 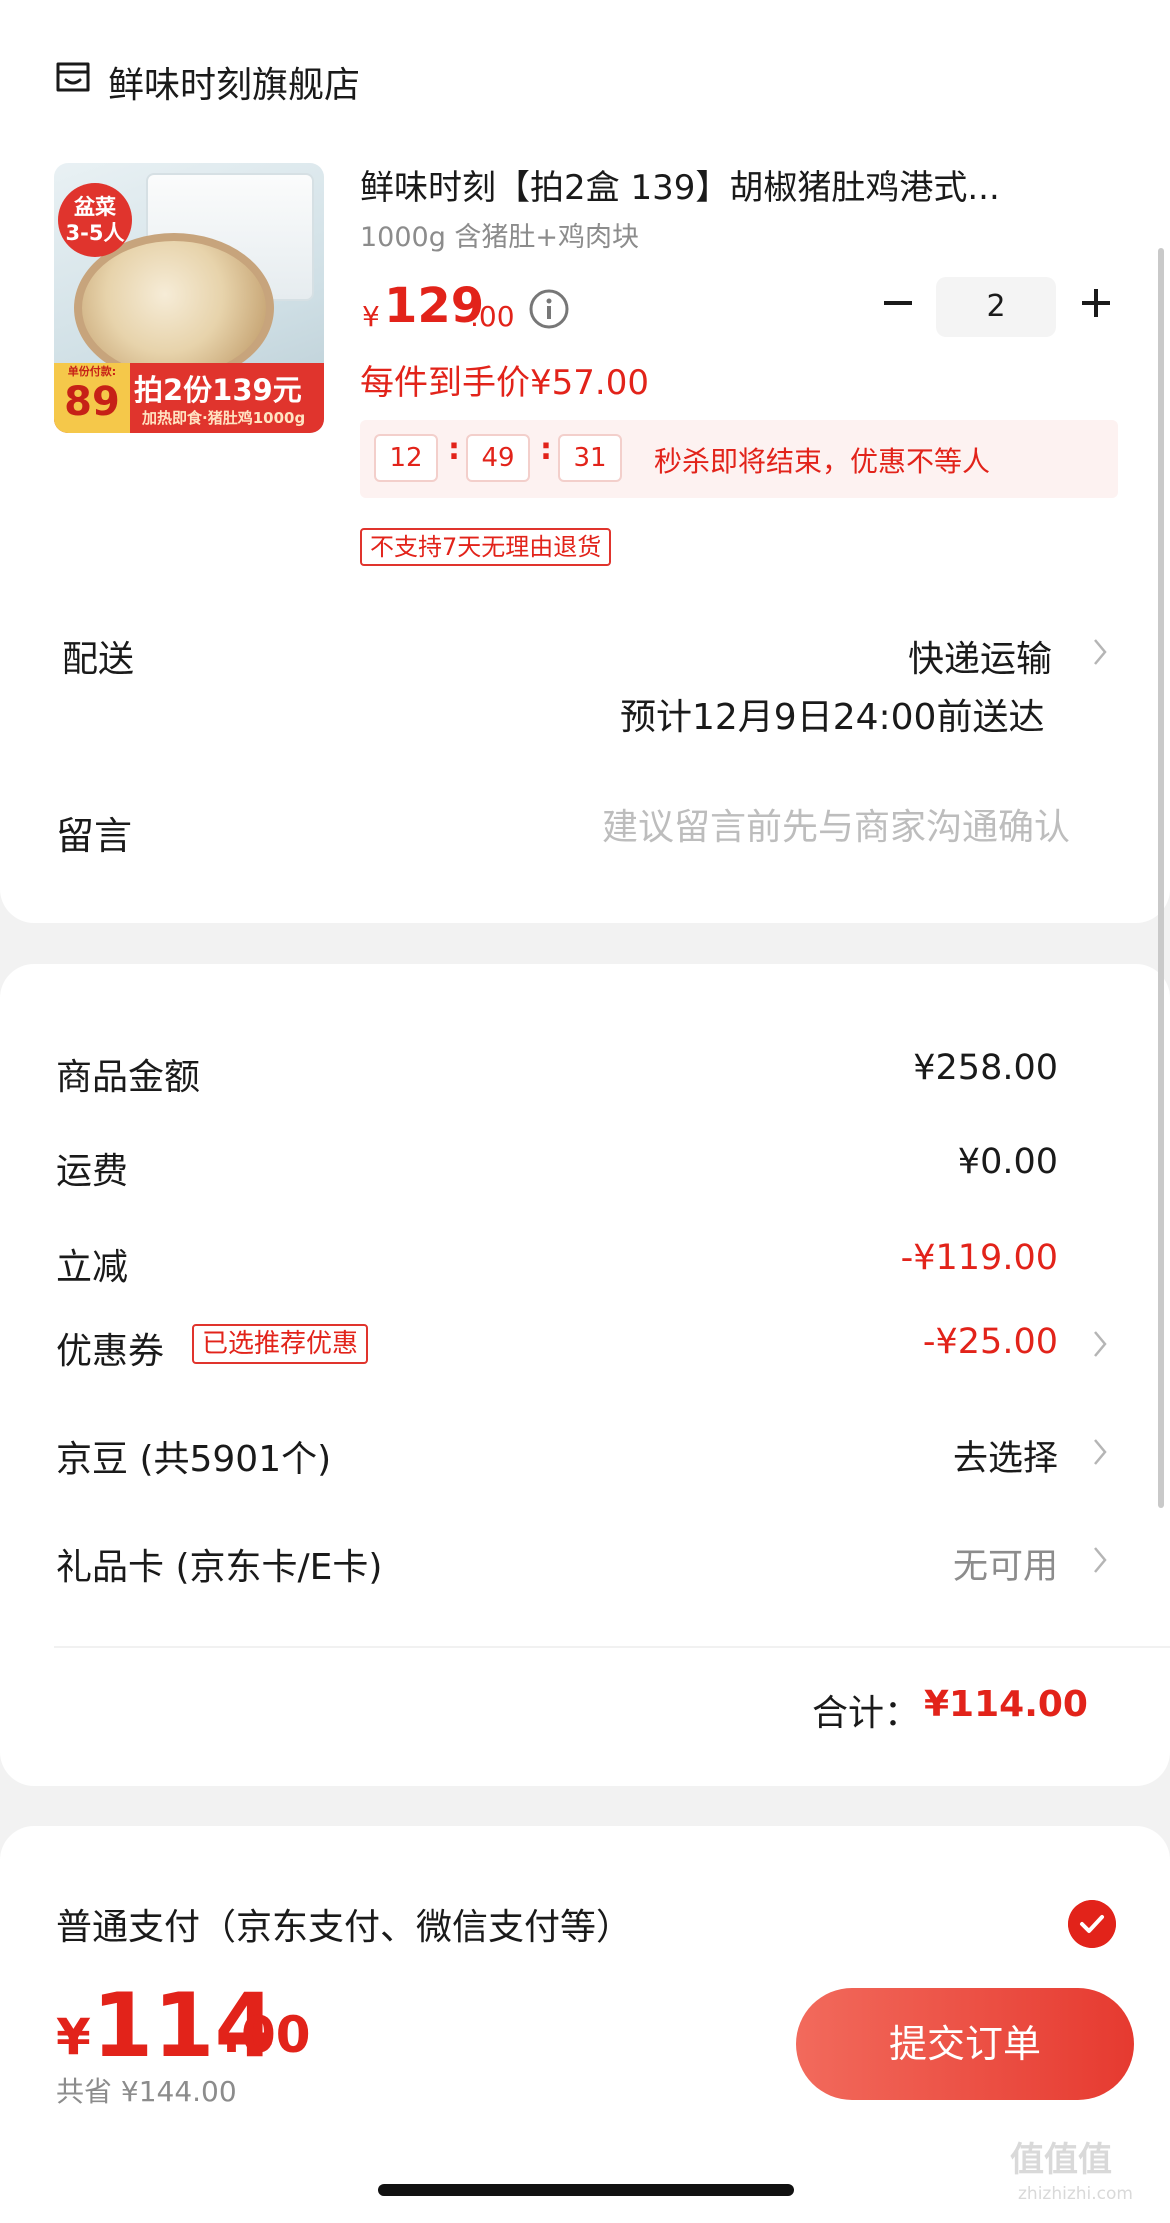 I want to click on unit-price-text: 每件到手价¥57.00, so click(x=504, y=383).